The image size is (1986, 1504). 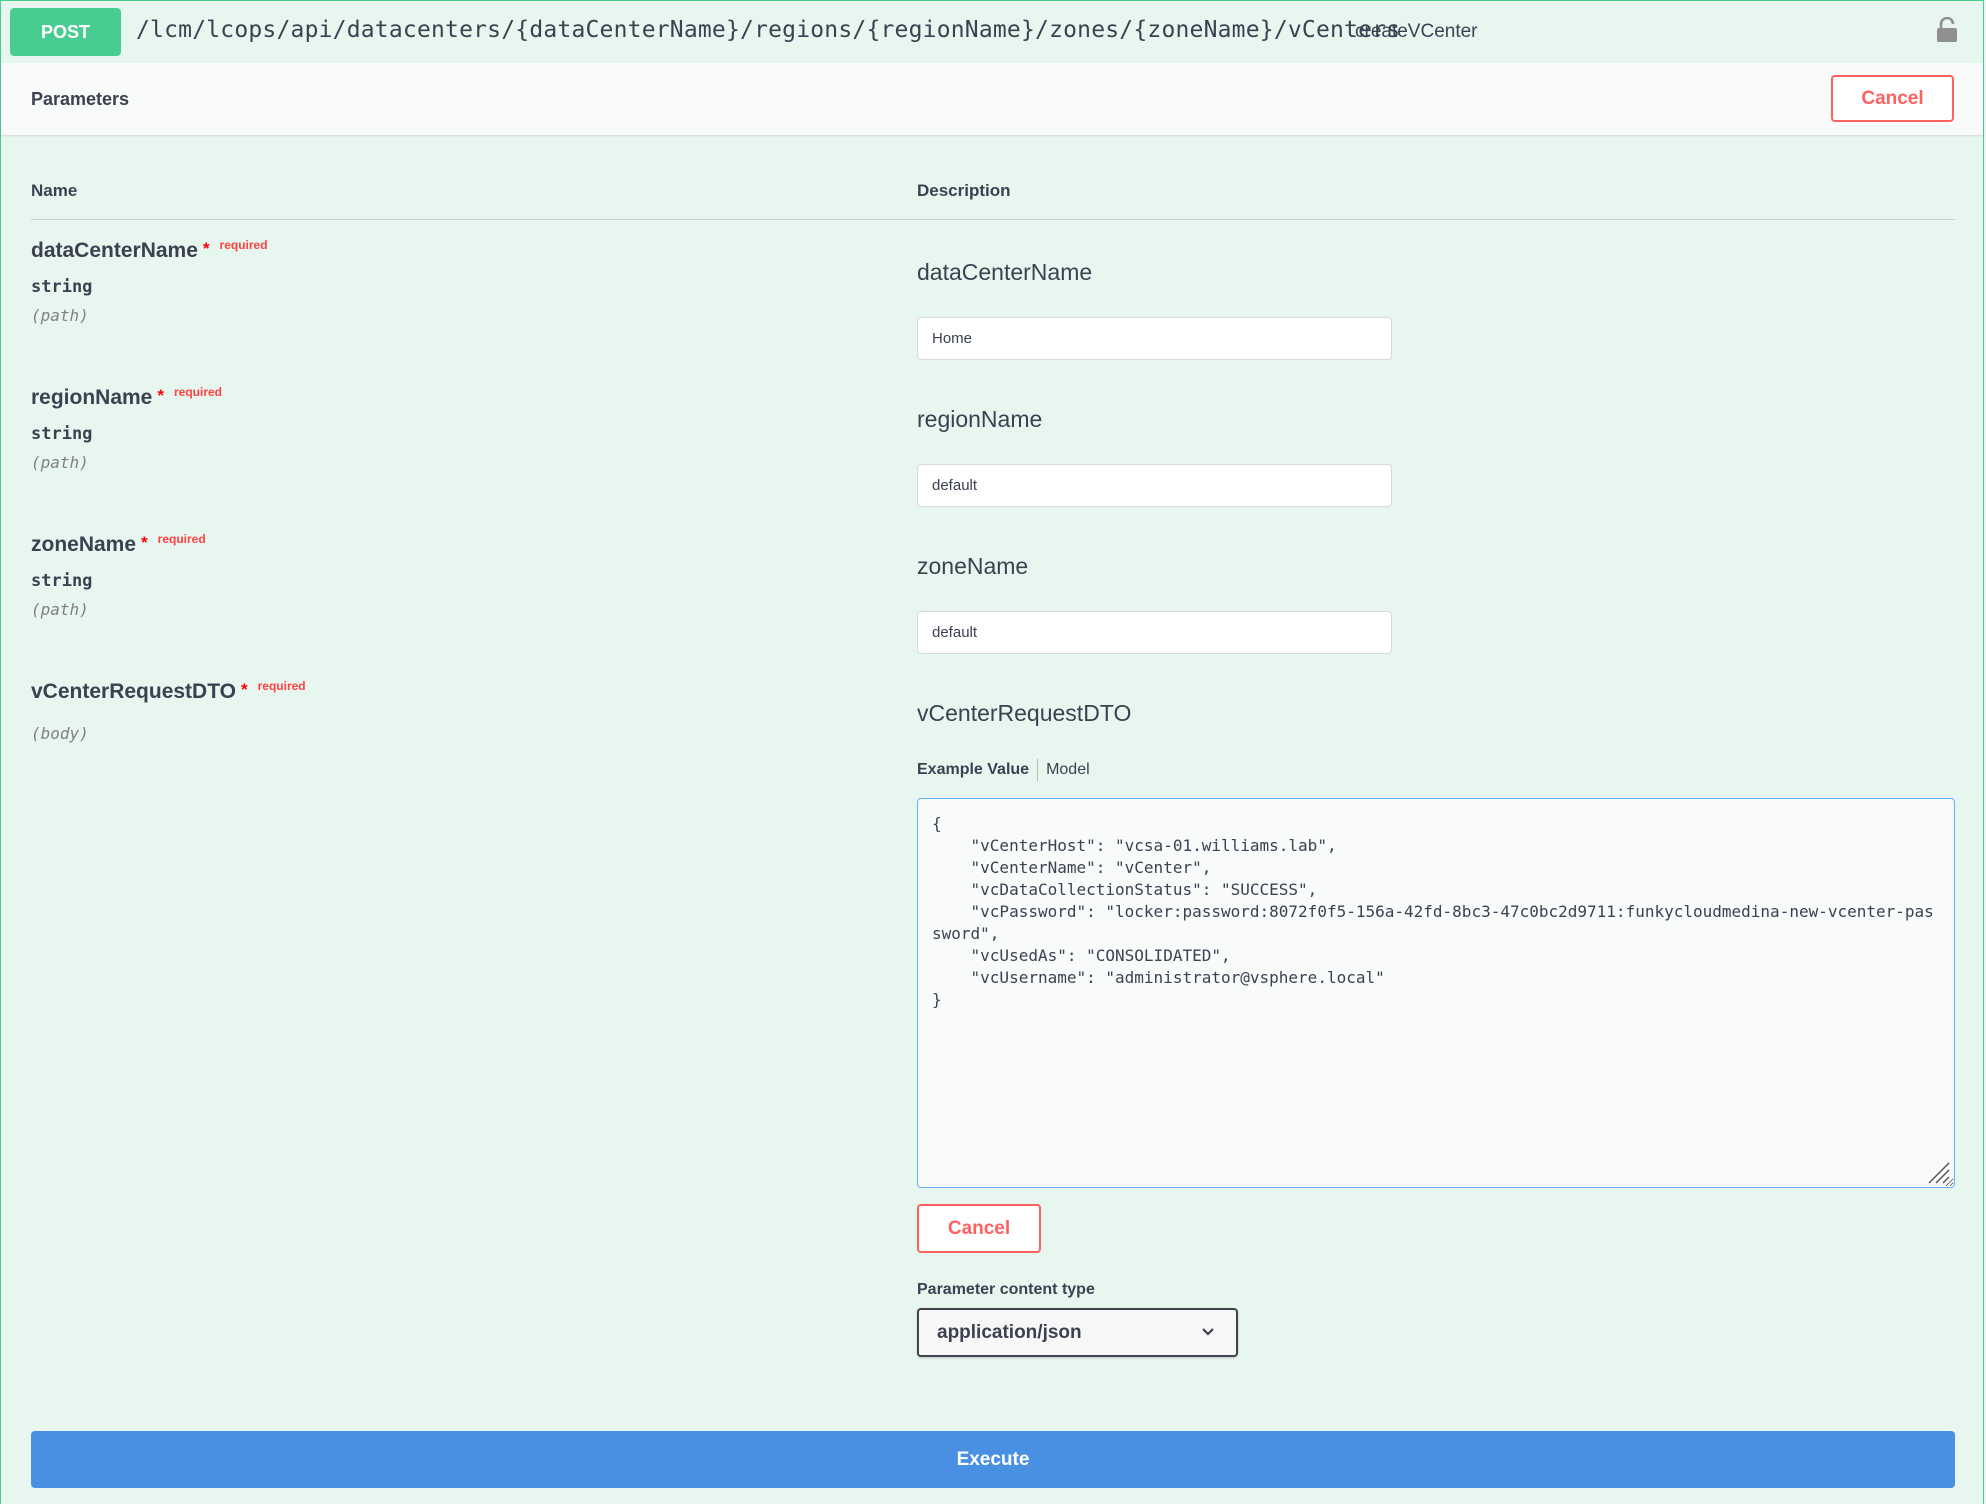 I want to click on tab-model: Model, so click(x=1068, y=769).